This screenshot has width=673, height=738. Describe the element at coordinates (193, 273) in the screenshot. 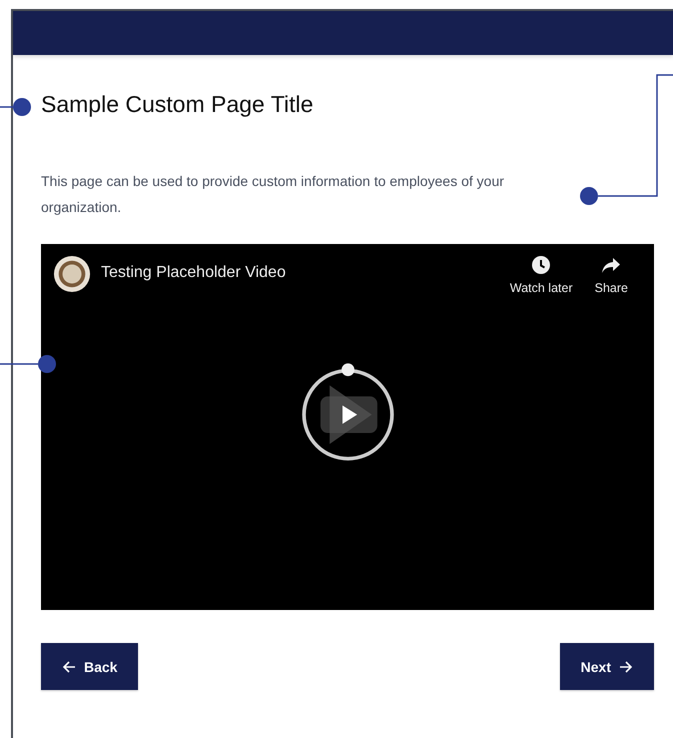

I see `video-title: Testing Placeholder Video` at that location.